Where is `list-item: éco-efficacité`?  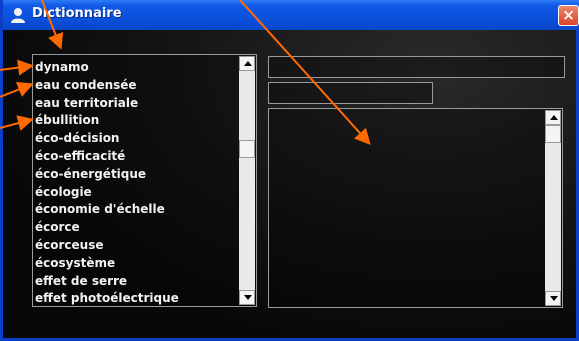 list-item: éco-efficacité is located at coordinates (135, 157).